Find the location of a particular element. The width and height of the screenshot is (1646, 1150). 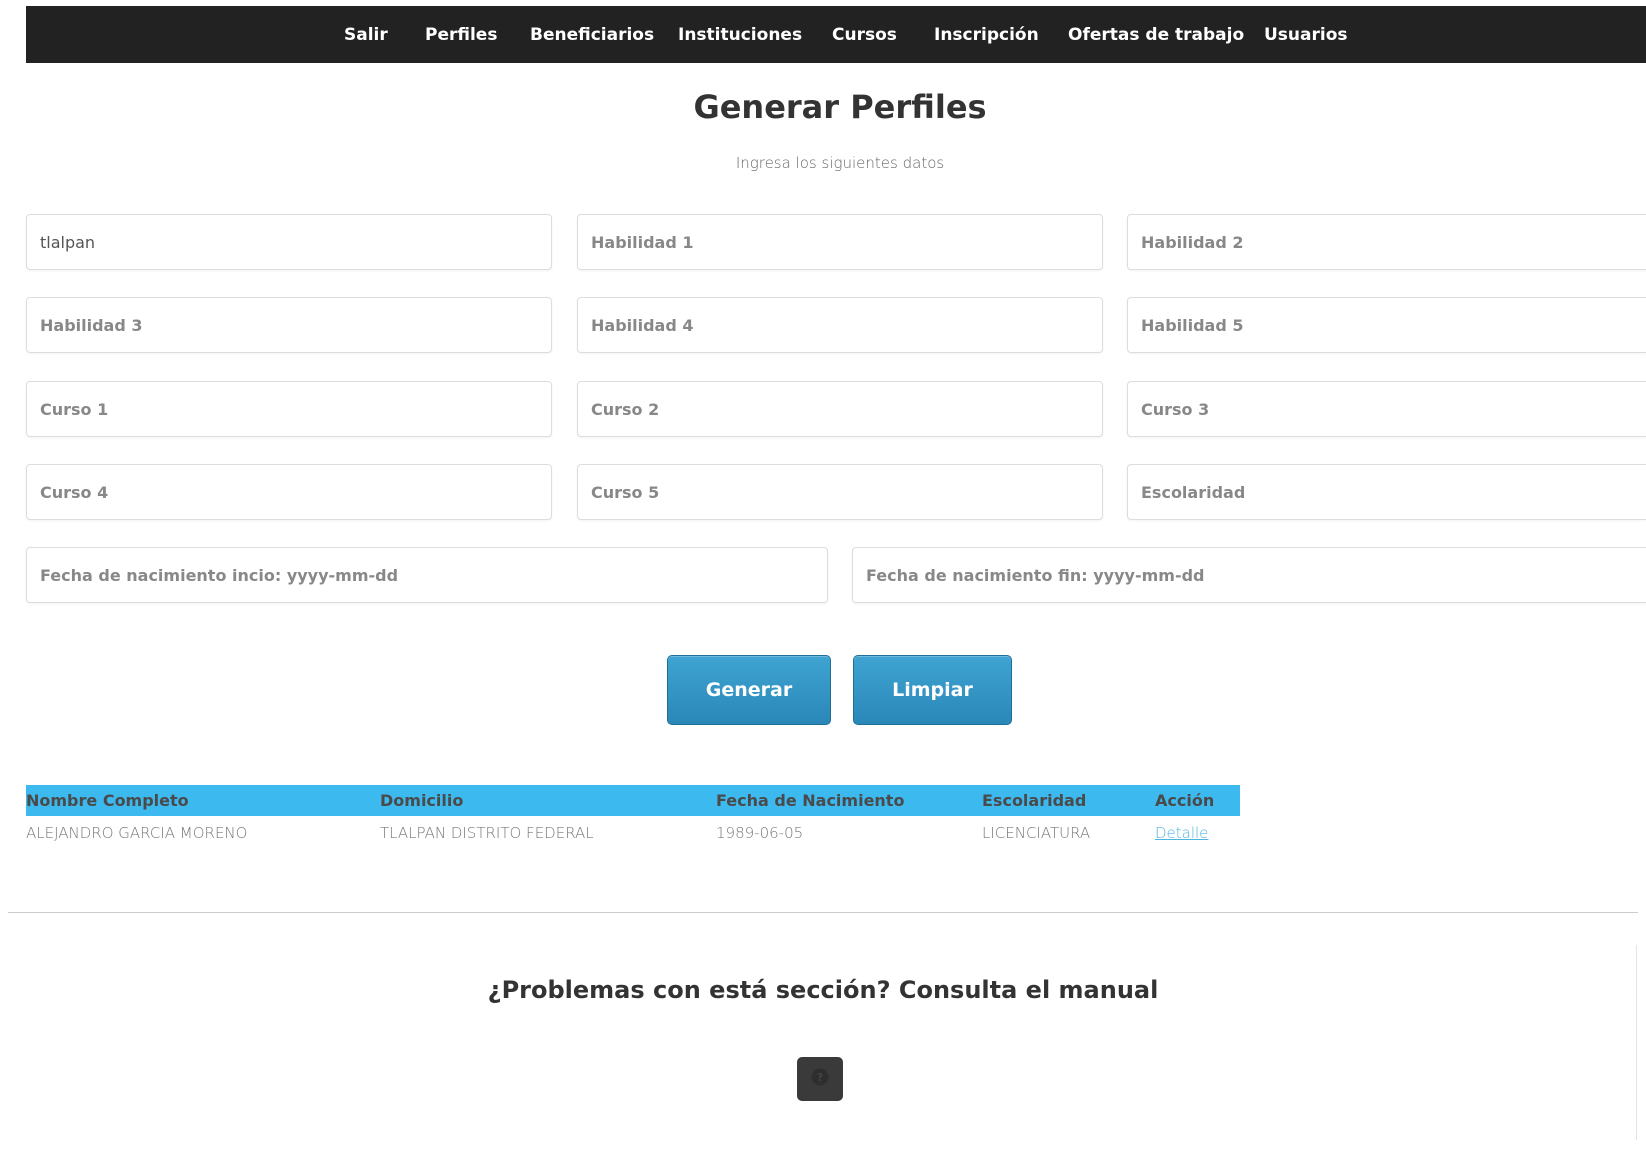

cell-domicilio: TLALPAN DISTRITO FEDERAL is located at coordinates (487, 833).